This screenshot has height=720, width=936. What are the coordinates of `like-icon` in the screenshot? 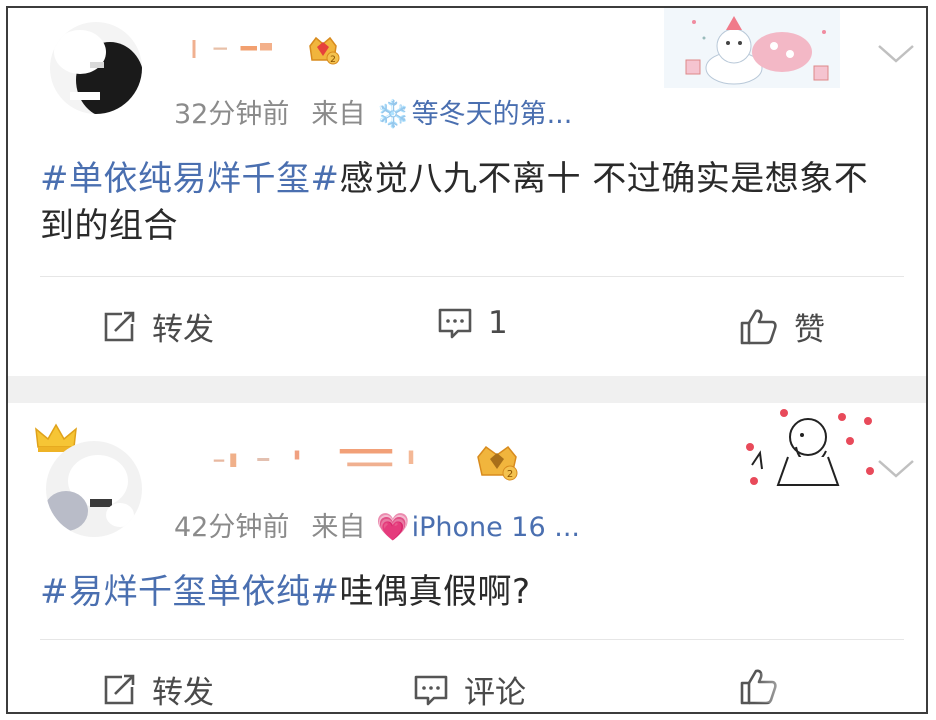 It's located at (758, 326).